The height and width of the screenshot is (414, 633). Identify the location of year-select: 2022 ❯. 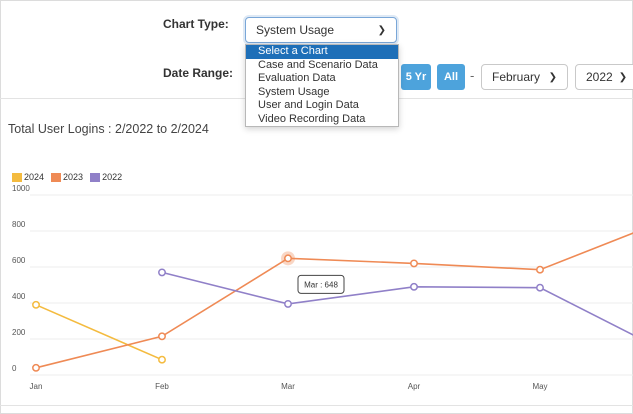
(604, 77).